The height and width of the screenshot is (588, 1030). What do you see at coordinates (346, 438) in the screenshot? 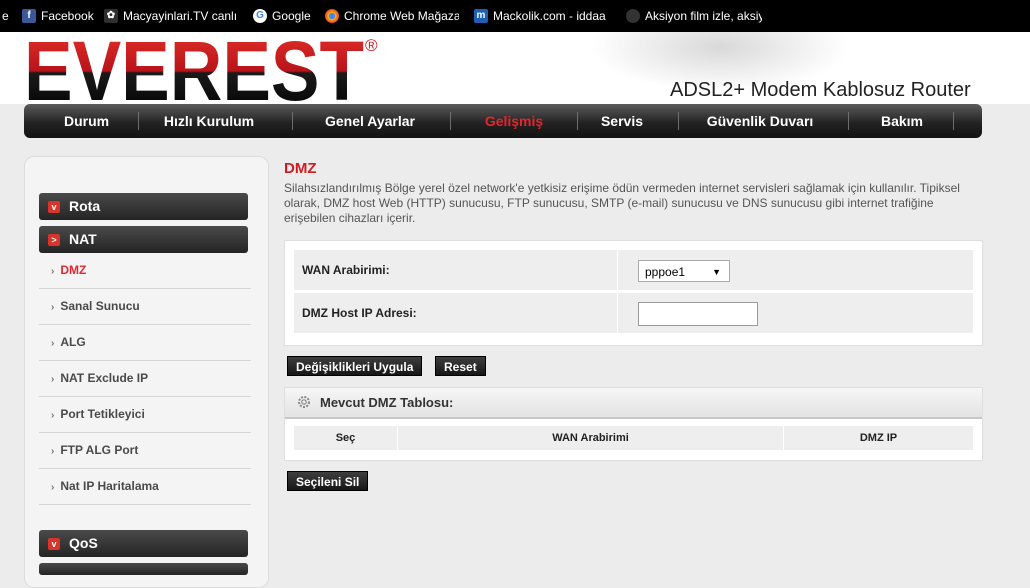
I see `column-header-select: Seç` at bounding box center [346, 438].